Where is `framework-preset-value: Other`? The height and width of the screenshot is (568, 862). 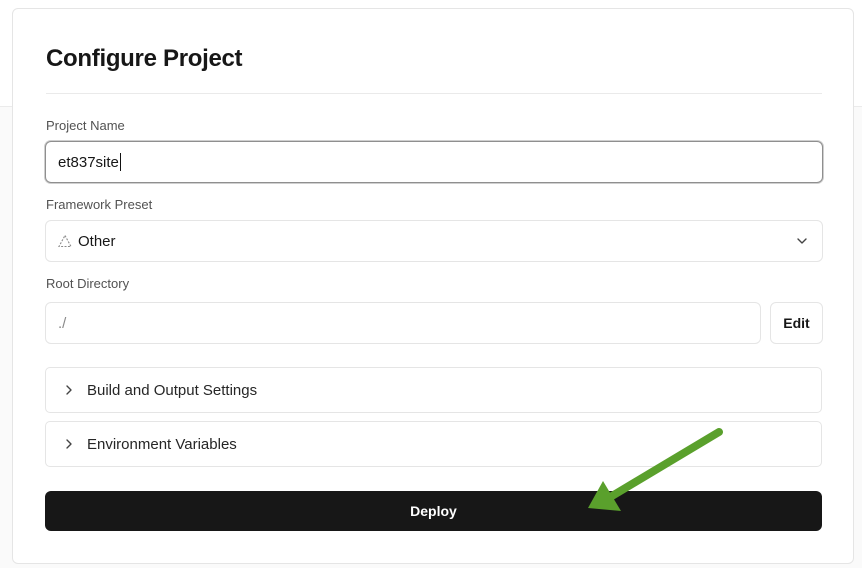 framework-preset-value: Other is located at coordinates (97, 241).